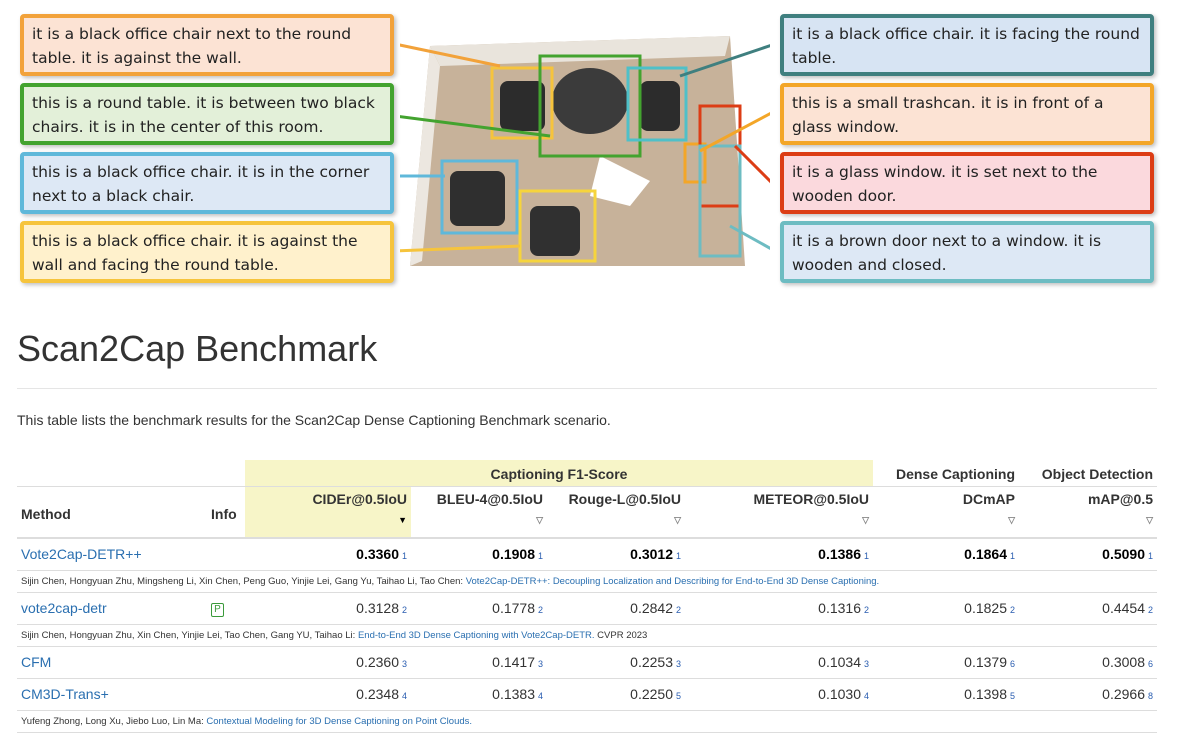  Describe the element at coordinates (513, 694) in the screenshot. I see `bleu-value: 0.1383` at that location.